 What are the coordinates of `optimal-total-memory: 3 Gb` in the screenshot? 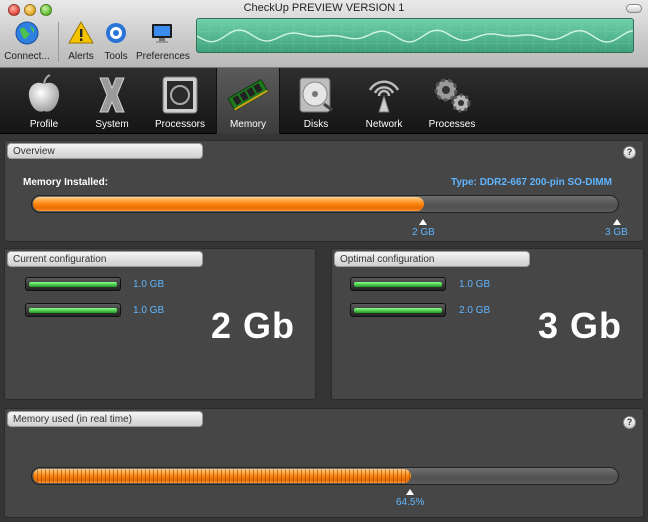 It's located at (580, 325).